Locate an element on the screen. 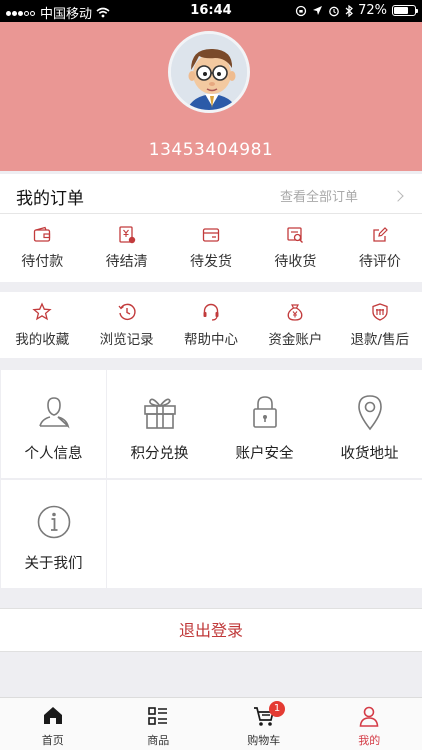 This screenshot has height=750, width=422. service-label: 浏览记录 is located at coordinates (126, 340).